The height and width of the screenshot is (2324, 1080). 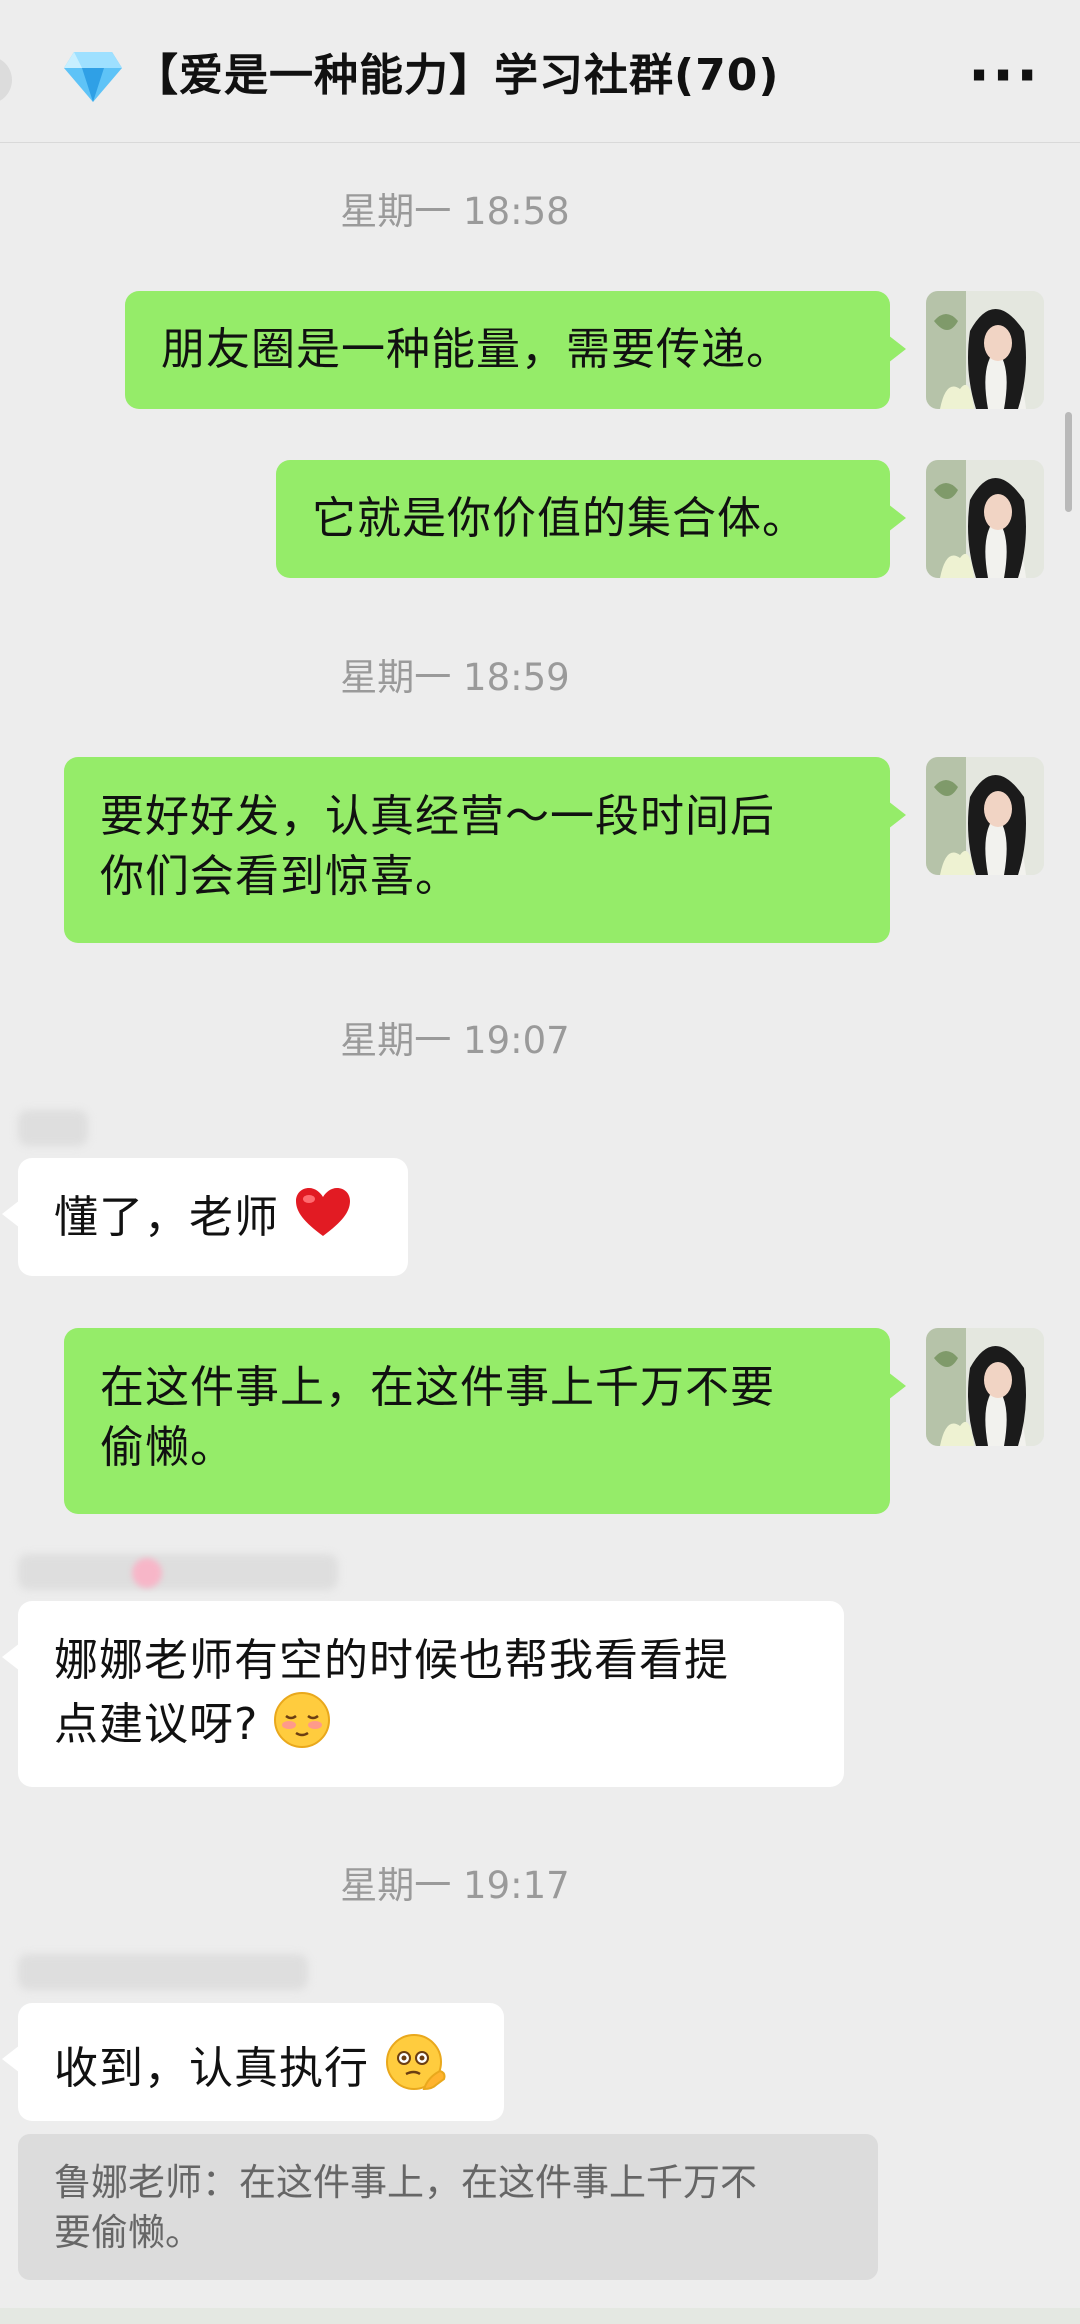 What do you see at coordinates (167, 1447) in the screenshot?
I see `message-line: 偷懒。` at bounding box center [167, 1447].